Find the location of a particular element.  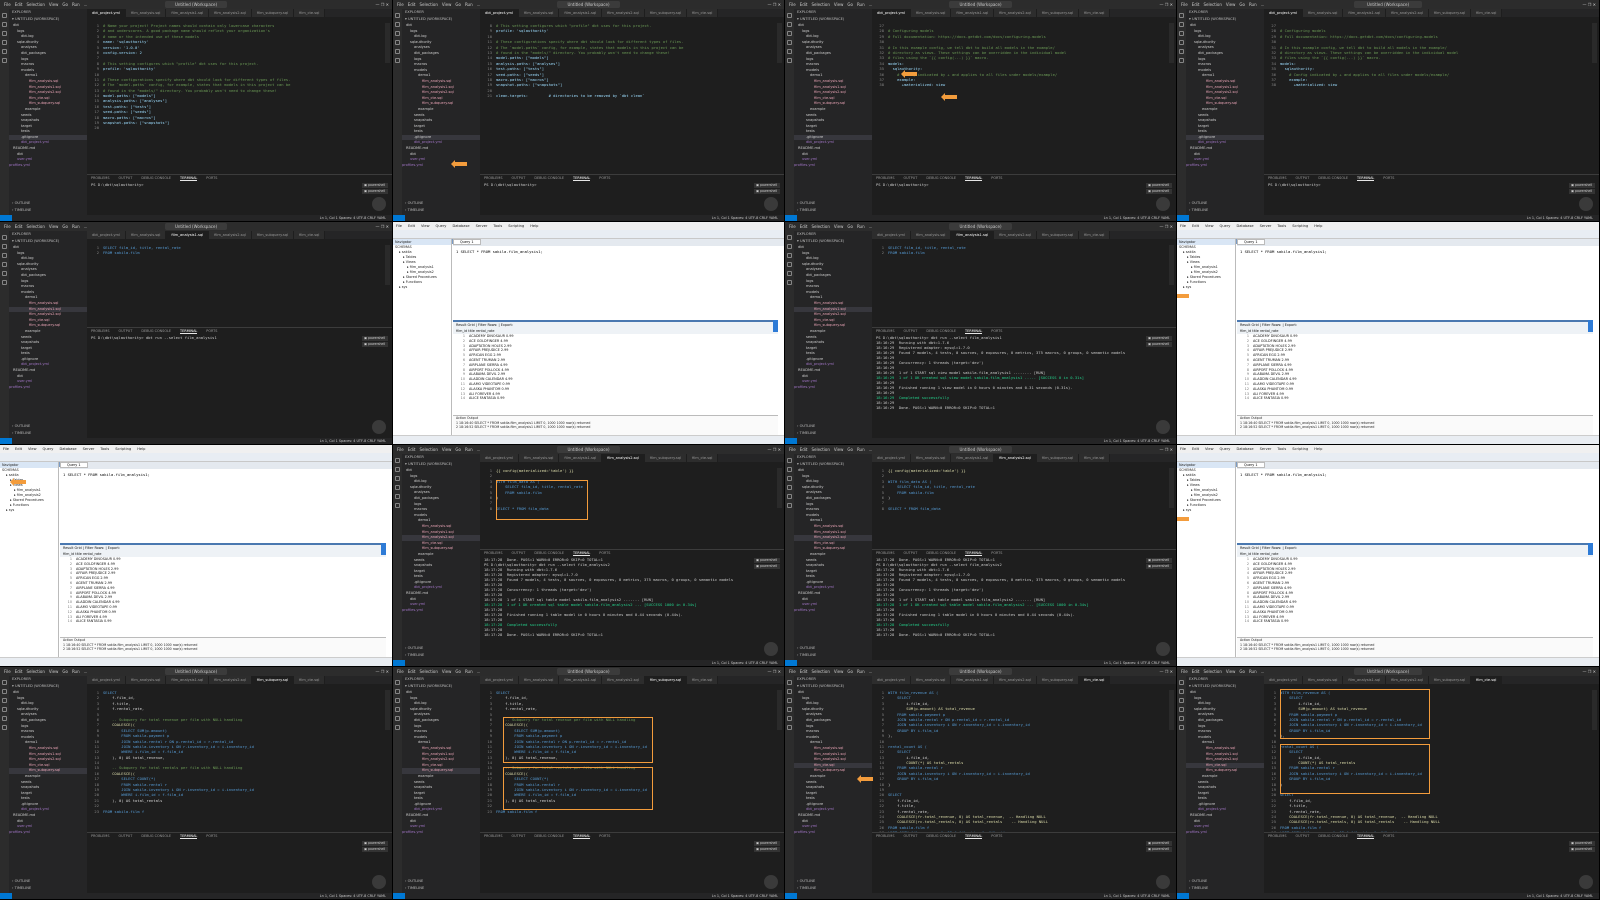

editor-tab: film_cte.sql is located at coordinates (1486, 680).